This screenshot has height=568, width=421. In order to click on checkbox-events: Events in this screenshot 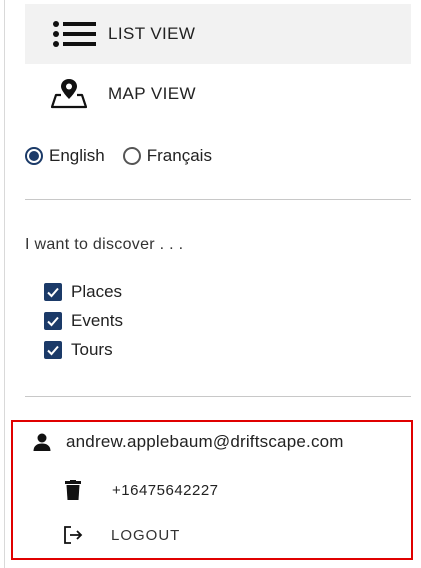, I will do `click(83, 321)`.